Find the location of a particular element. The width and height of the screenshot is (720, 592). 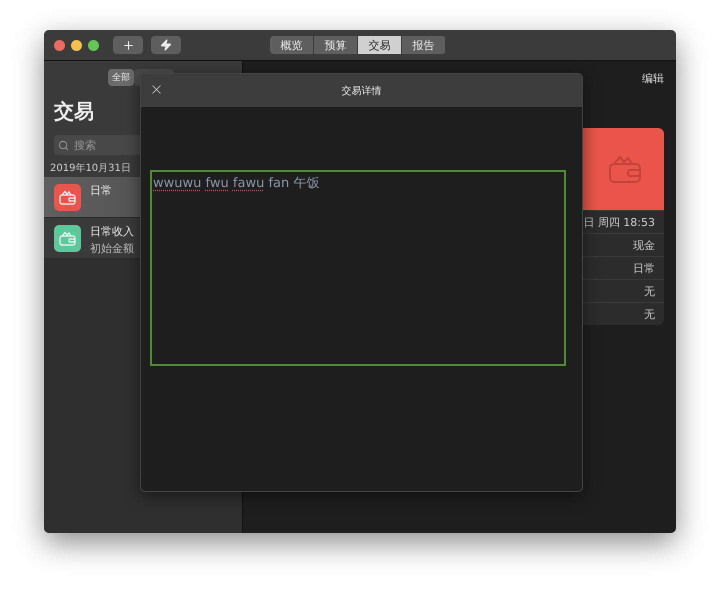

transaction-title: 日常 is located at coordinates (101, 190).